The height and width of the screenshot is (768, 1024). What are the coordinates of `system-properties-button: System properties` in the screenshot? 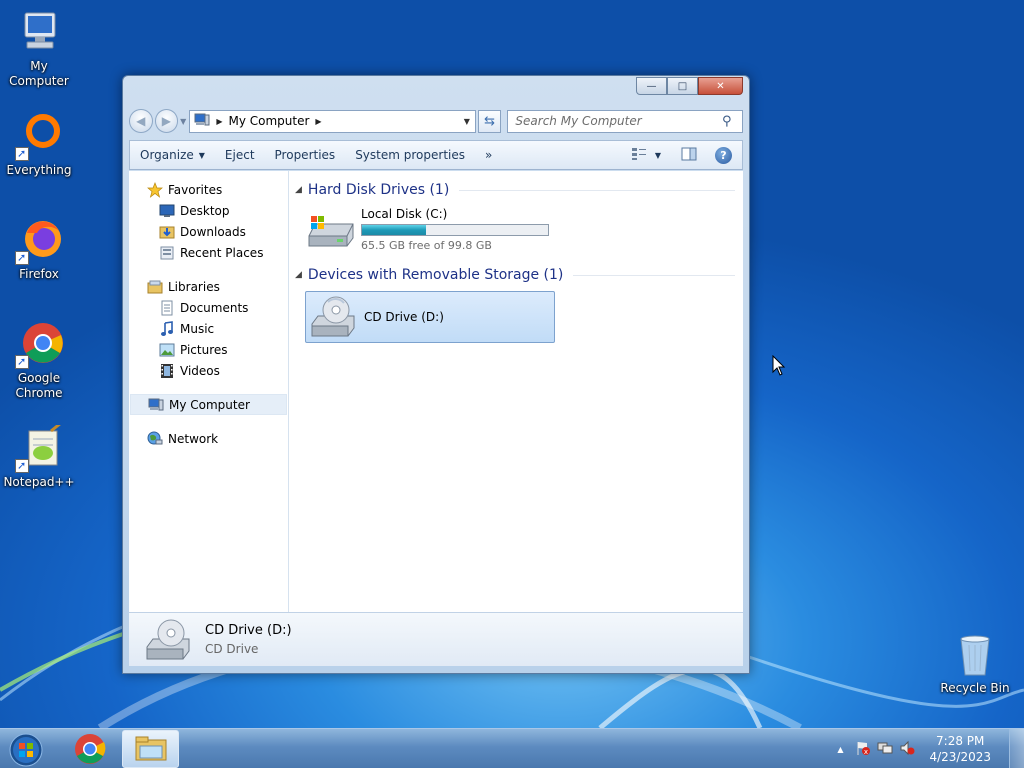 It's located at (410, 155).